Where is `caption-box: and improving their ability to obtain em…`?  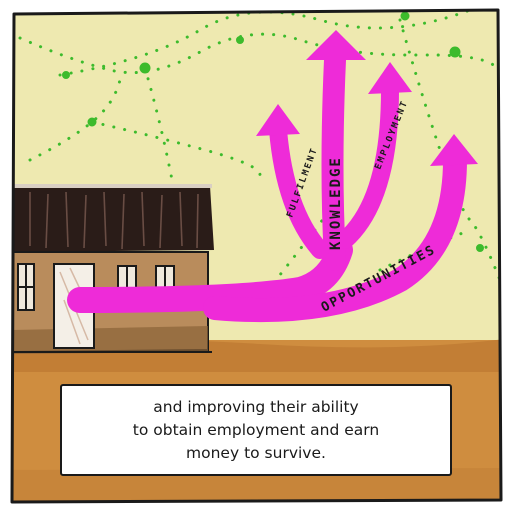 caption-box: and improving their ability to obtain em… is located at coordinates (256, 430).